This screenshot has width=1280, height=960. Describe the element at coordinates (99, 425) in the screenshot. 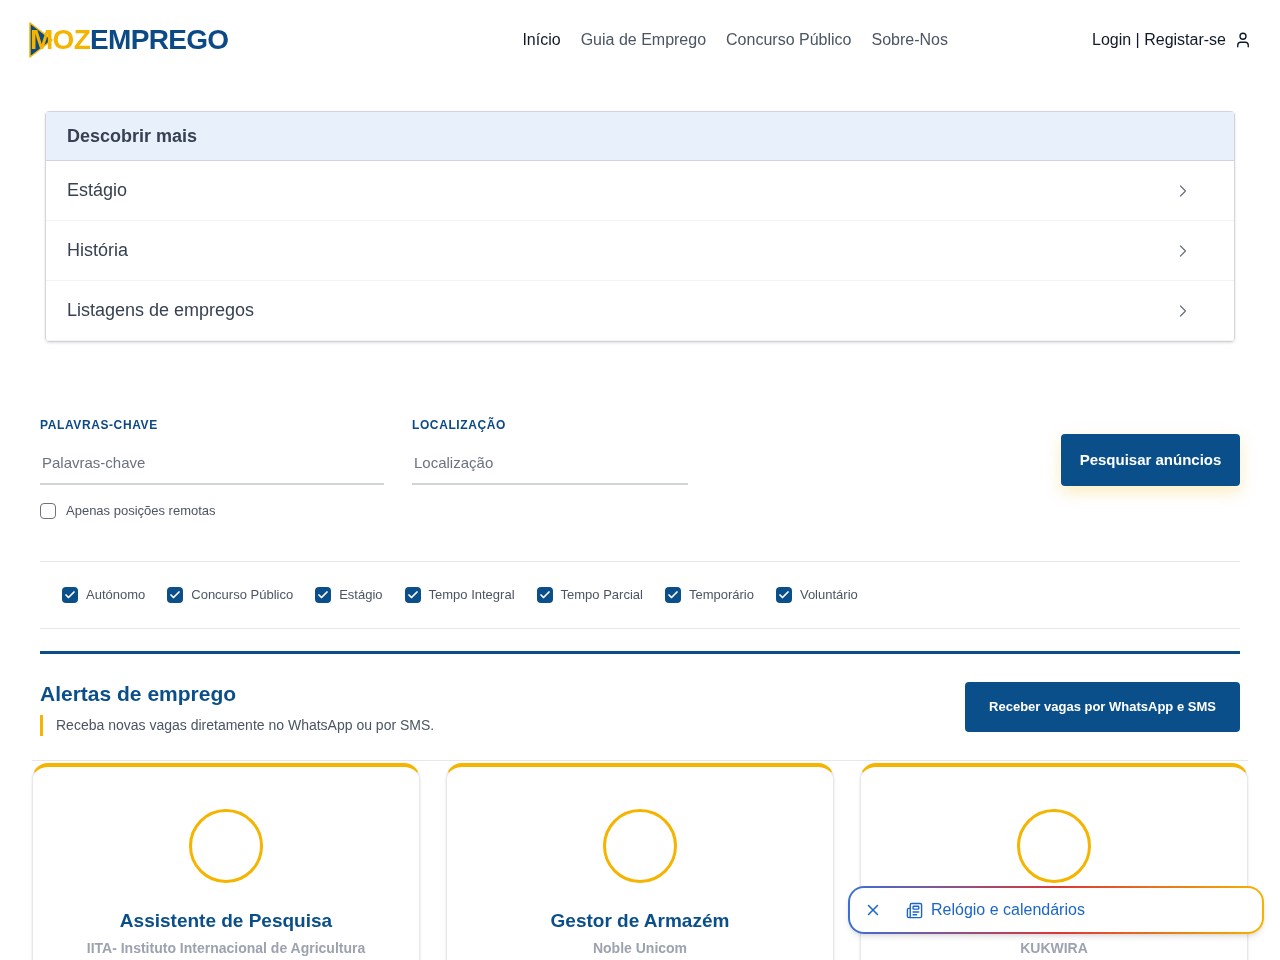

I see `field-label: PALAVRAS-CHAVE` at that location.